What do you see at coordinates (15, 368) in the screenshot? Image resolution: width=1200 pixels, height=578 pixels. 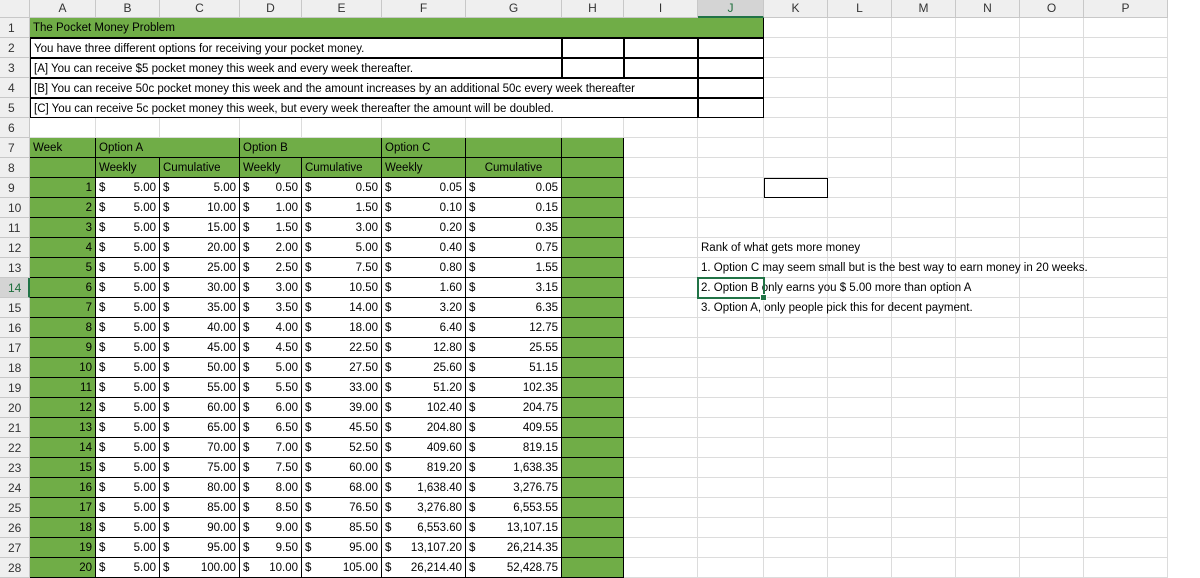 I see `row-header-18: 18` at bounding box center [15, 368].